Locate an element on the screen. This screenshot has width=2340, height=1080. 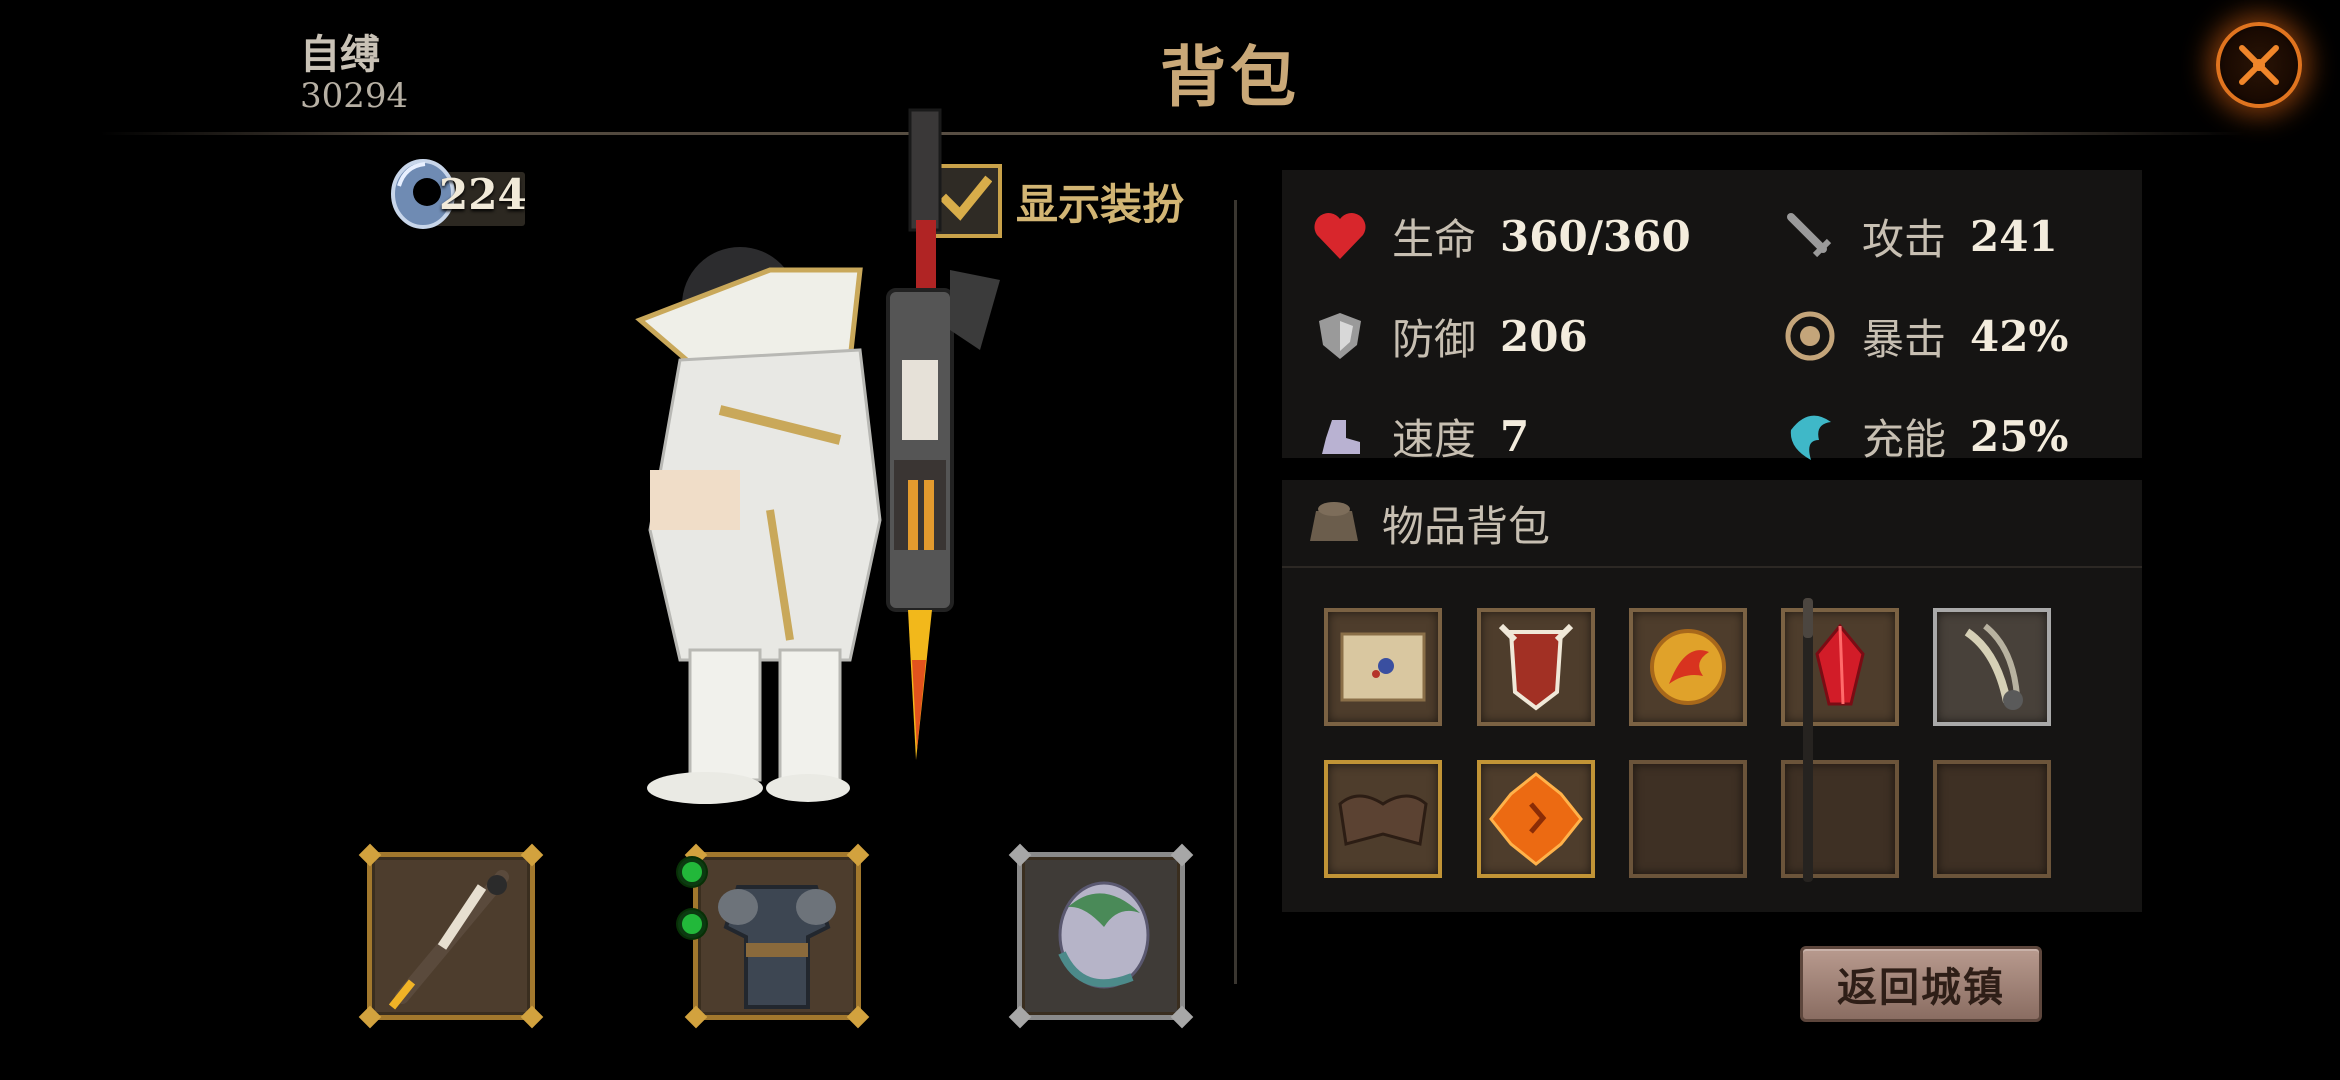
stat-charge-value: 25% is located at coordinates (2019, 436).